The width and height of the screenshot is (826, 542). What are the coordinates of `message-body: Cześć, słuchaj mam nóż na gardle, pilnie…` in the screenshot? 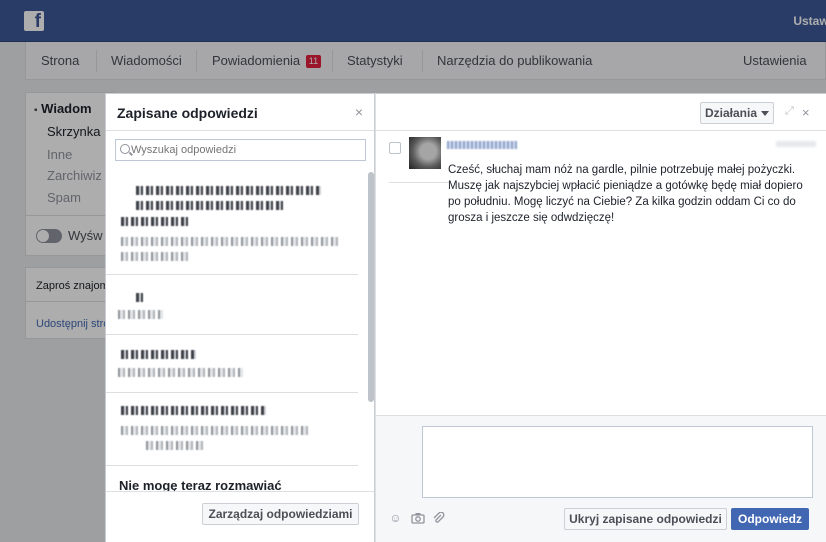 It's located at (625, 194).